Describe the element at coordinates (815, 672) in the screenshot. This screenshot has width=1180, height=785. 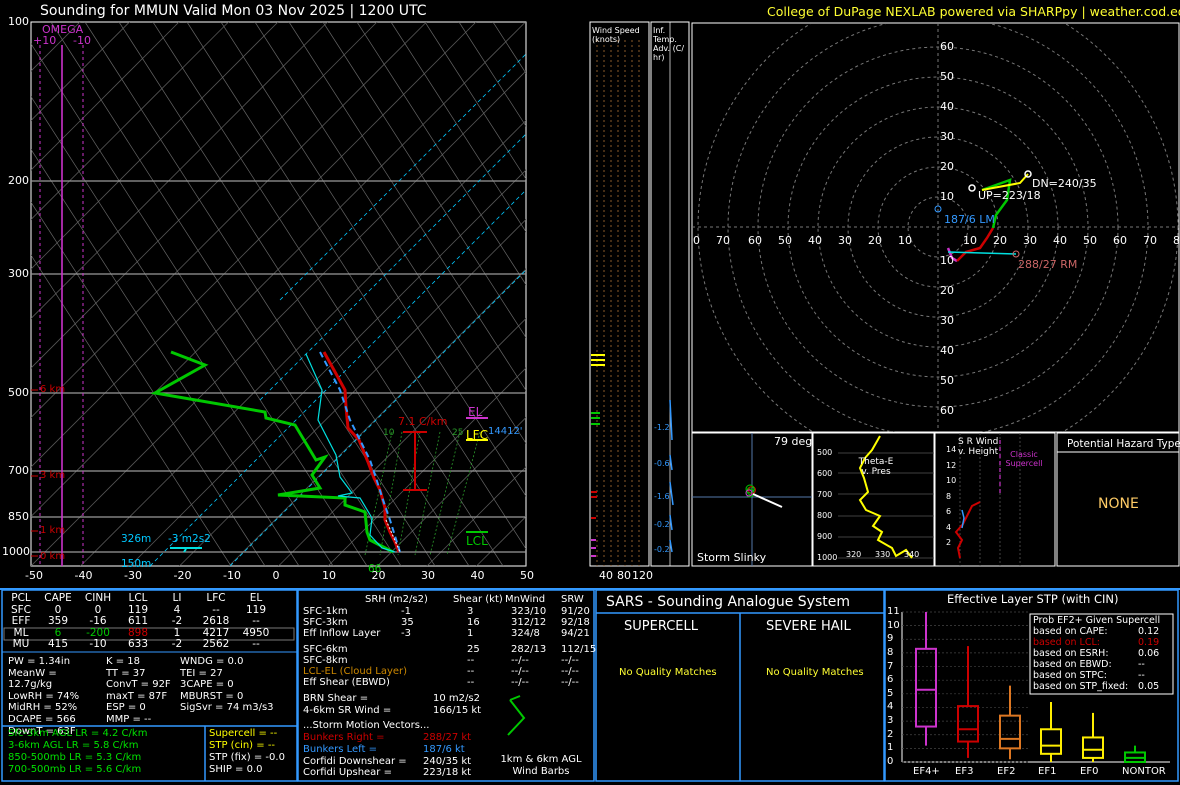
I see `sars-hail-match: No Quality Matches` at that location.